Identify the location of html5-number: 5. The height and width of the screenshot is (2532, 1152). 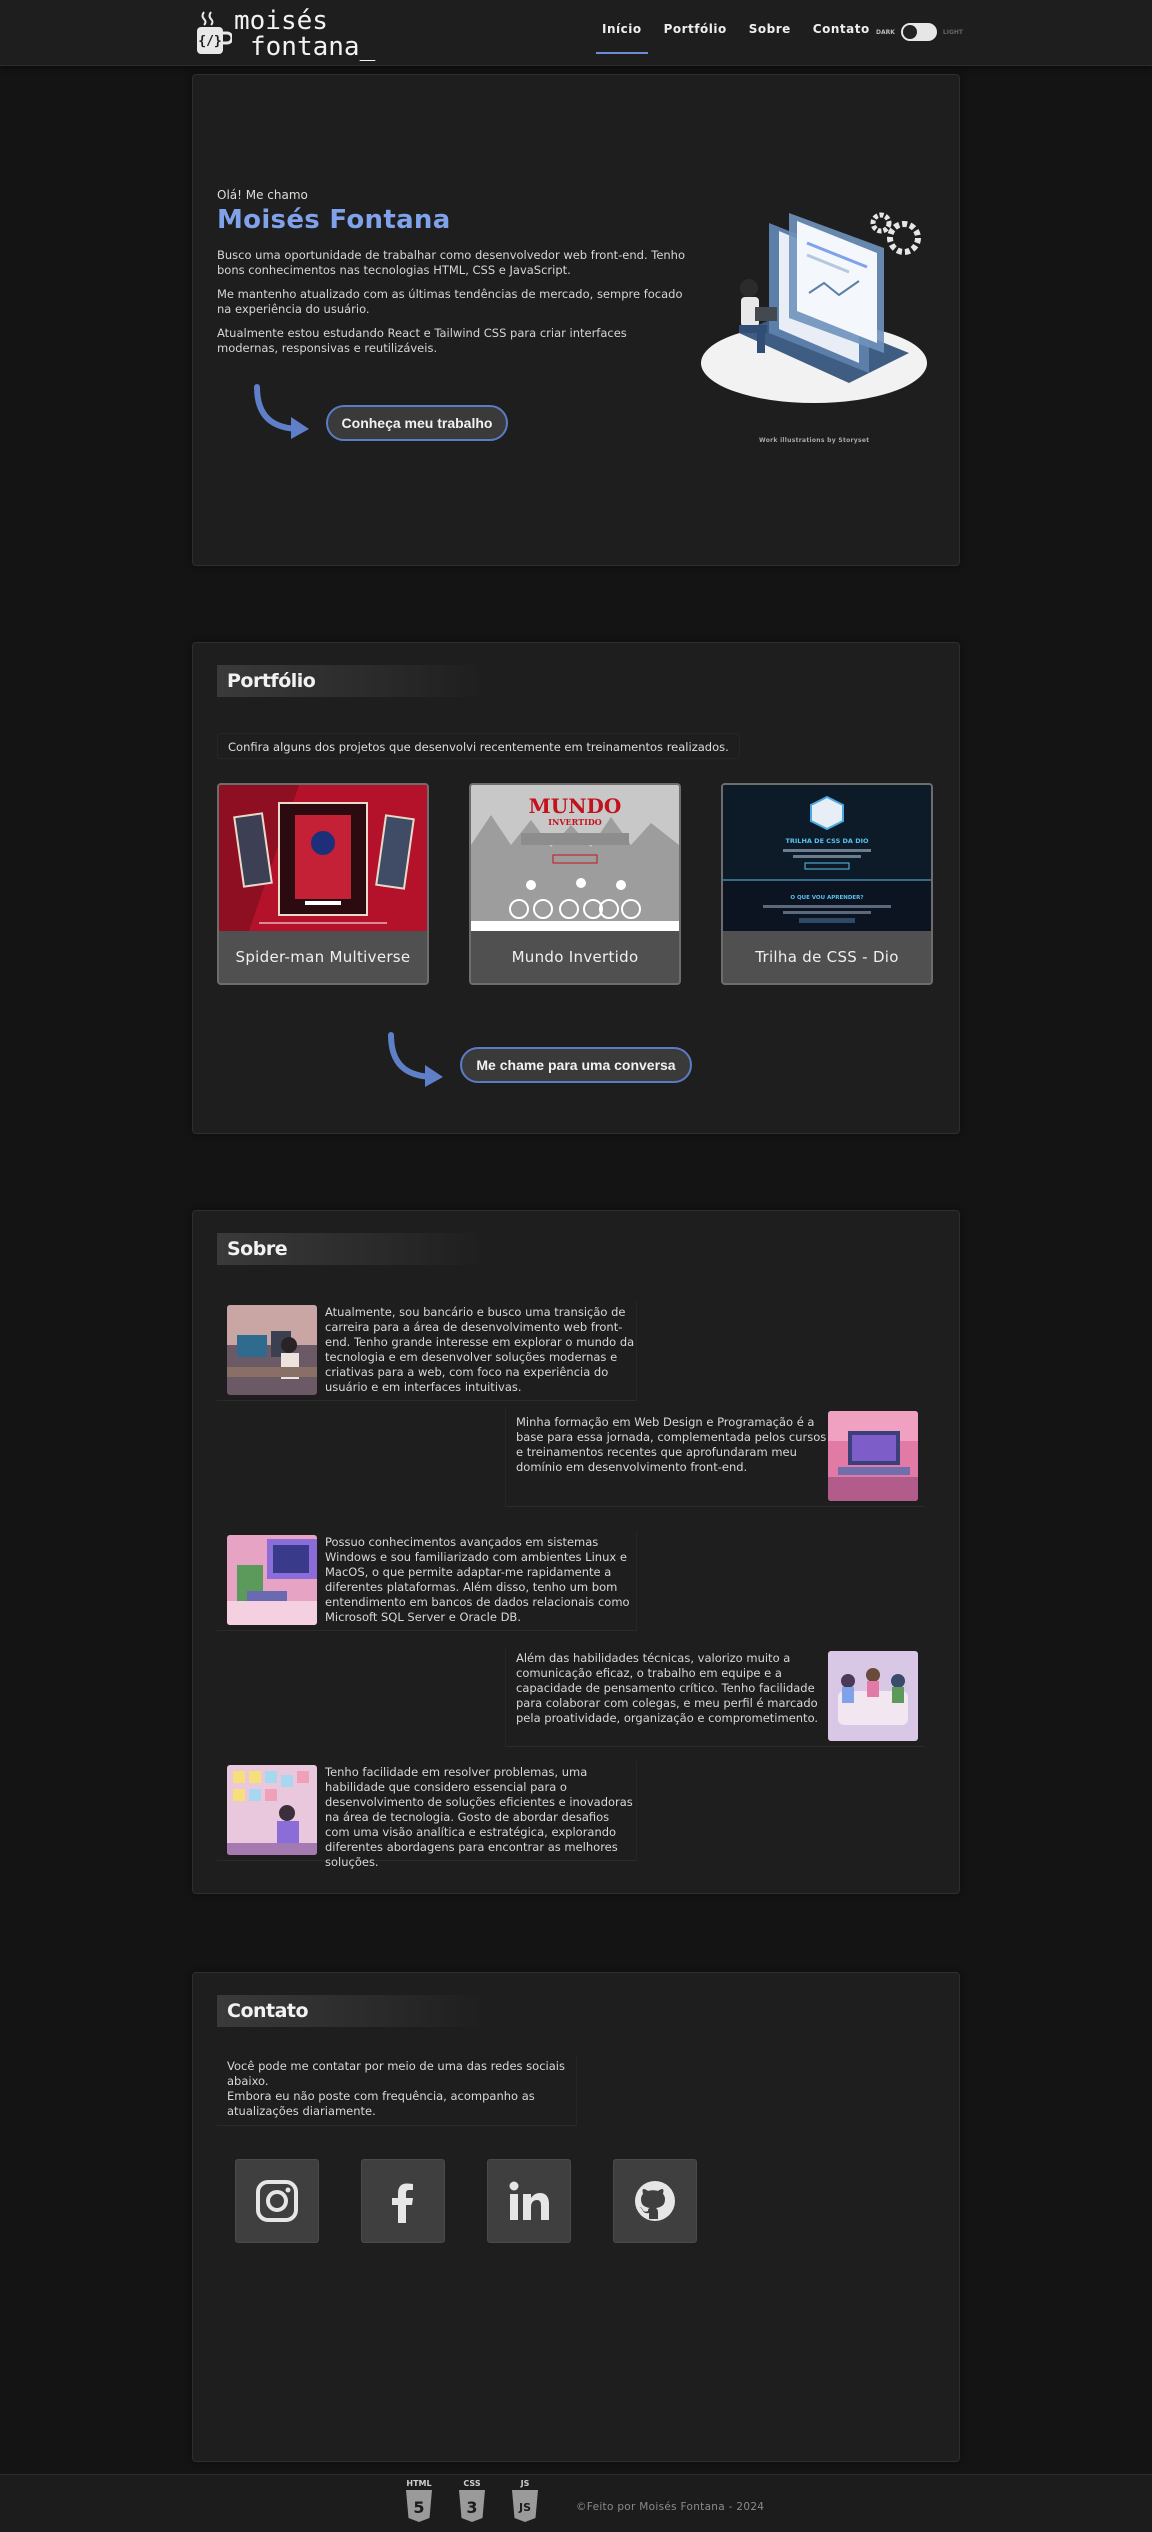
(418, 2507).